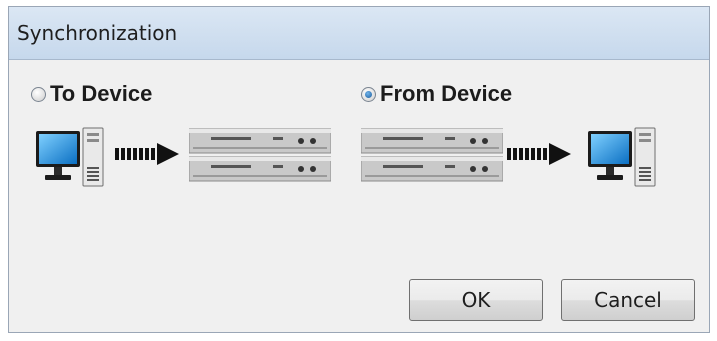 The height and width of the screenshot is (341, 717). Describe the element at coordinates (101, 94) in the screenshot. I see `to-device-label: To Device` at that location.